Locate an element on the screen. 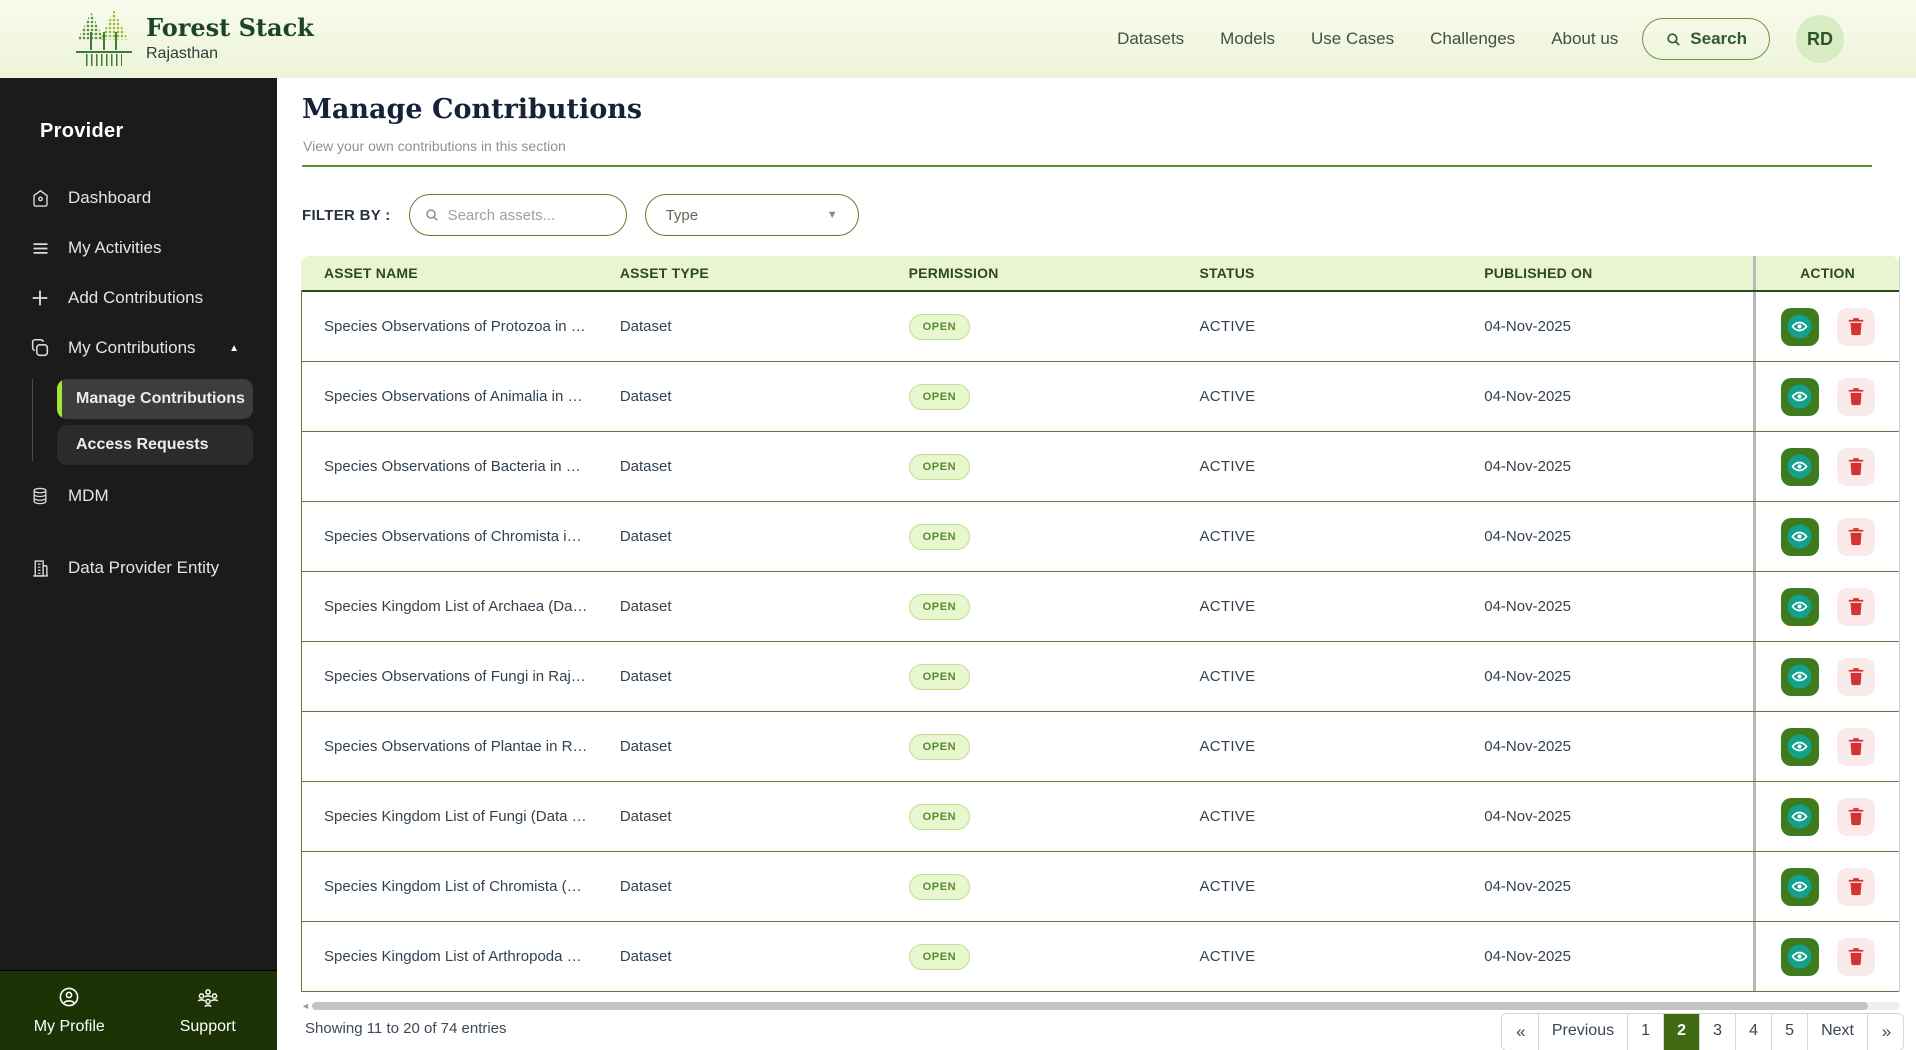 This screenshot has height=1050, width=1916. pagination: « Previous 1 2 3 4 5 Next » is located at coordinates (1702, 1031).